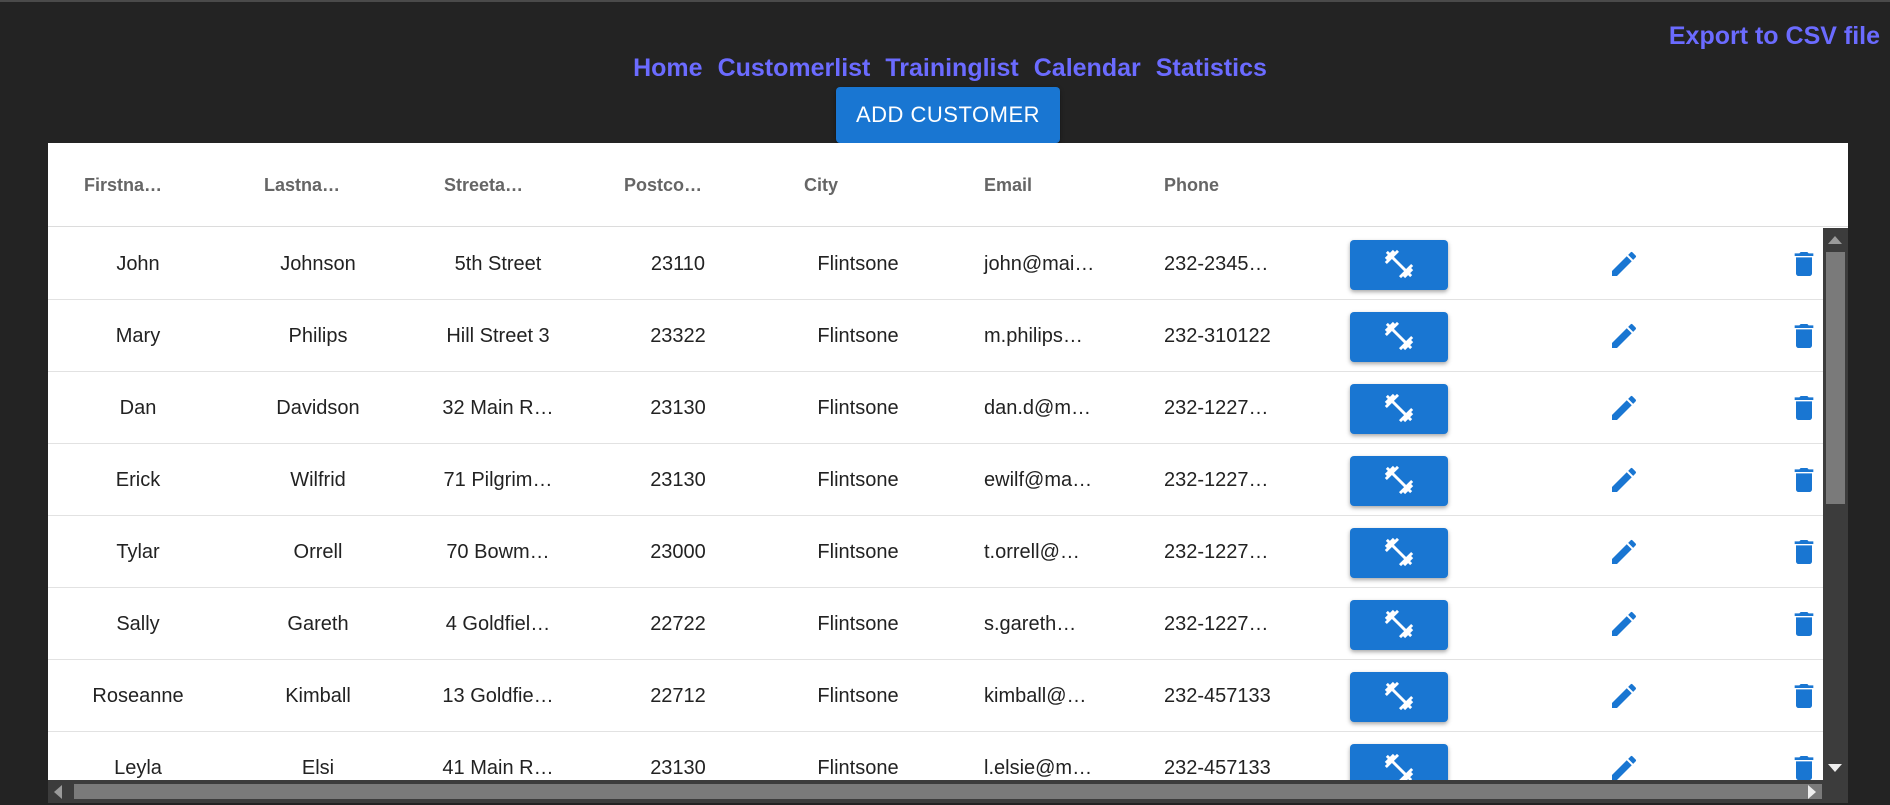 This screenshot has height=805, width=1890. Describe the element at coordinates (318, 336) in the screenshot. I see `cell-lastname: Philips` at that location.